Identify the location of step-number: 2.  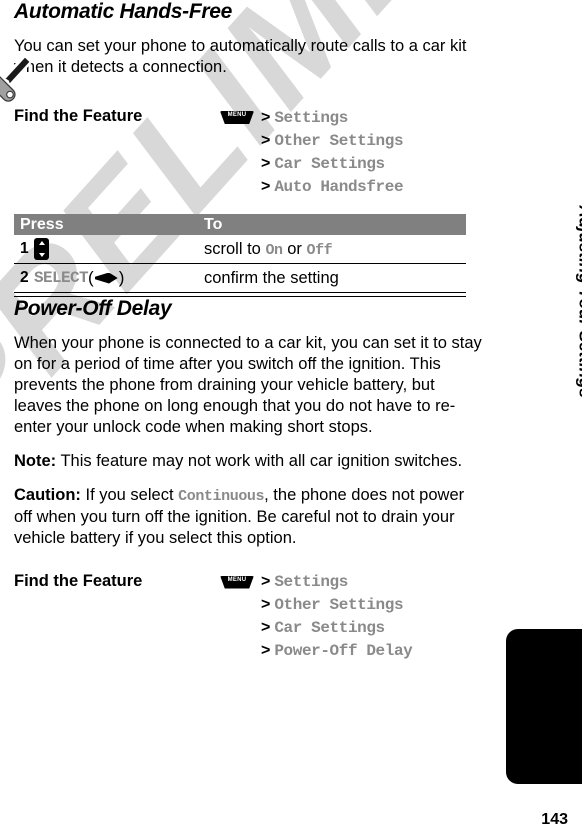
(24, 277).